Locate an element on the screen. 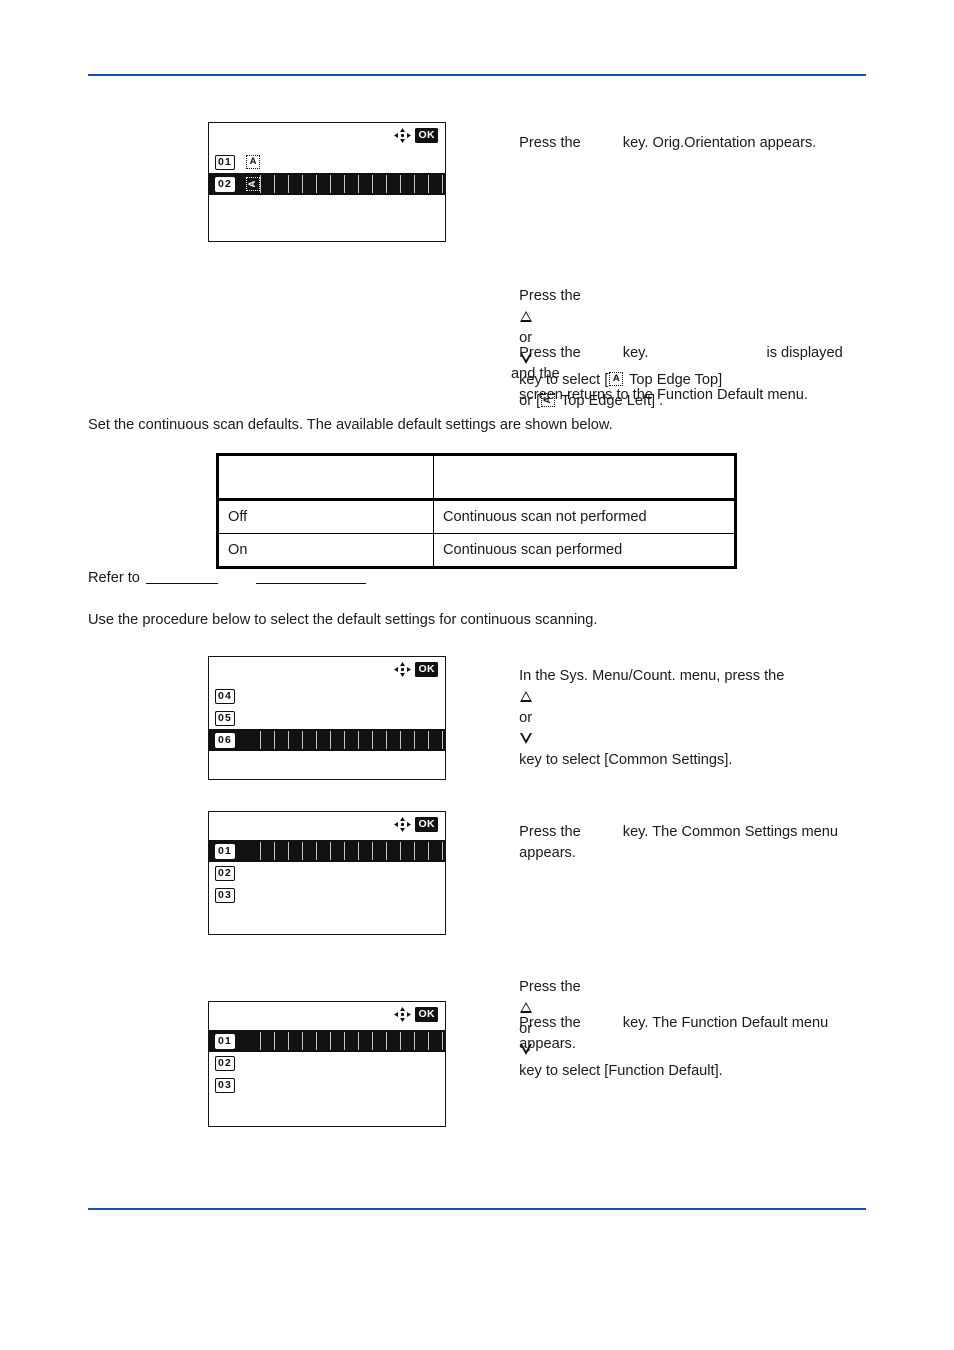  lcd-sys-menu-count-screen: OK 04 05 06 is located at coordinates (327, 718).